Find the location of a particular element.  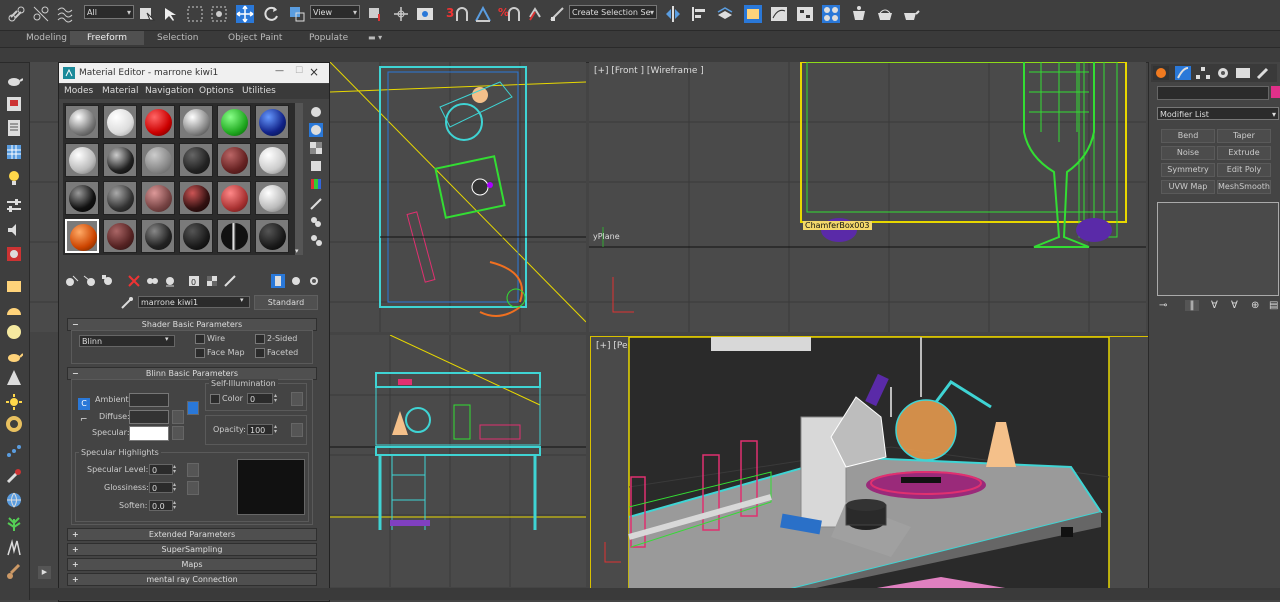

rollout-extended-parameters: + Extended Parameters is located at coordinates (192, 534).